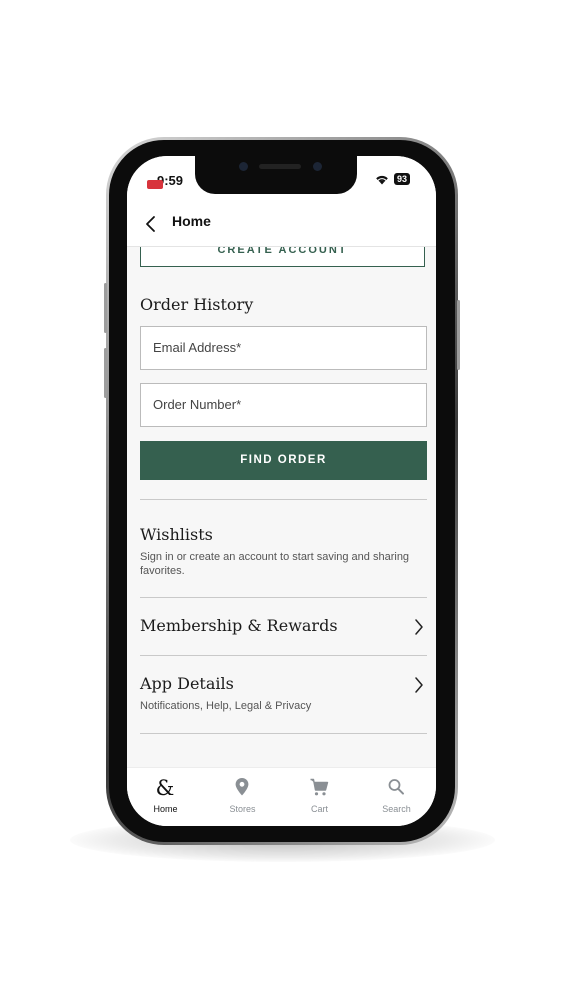 Image resolution: width=563 pixels, height=1000 pixels. What do you see at coordinates (242, 809) in the screenshot?
I see `tab-label: Stores` at bounding box center [242, 809].